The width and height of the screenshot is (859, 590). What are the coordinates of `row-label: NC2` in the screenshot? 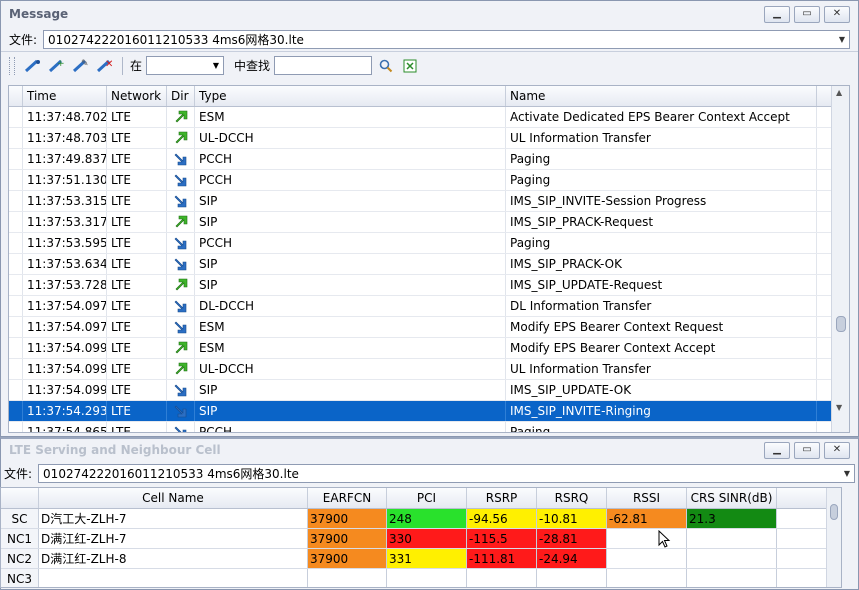 It's located at (20, 558).